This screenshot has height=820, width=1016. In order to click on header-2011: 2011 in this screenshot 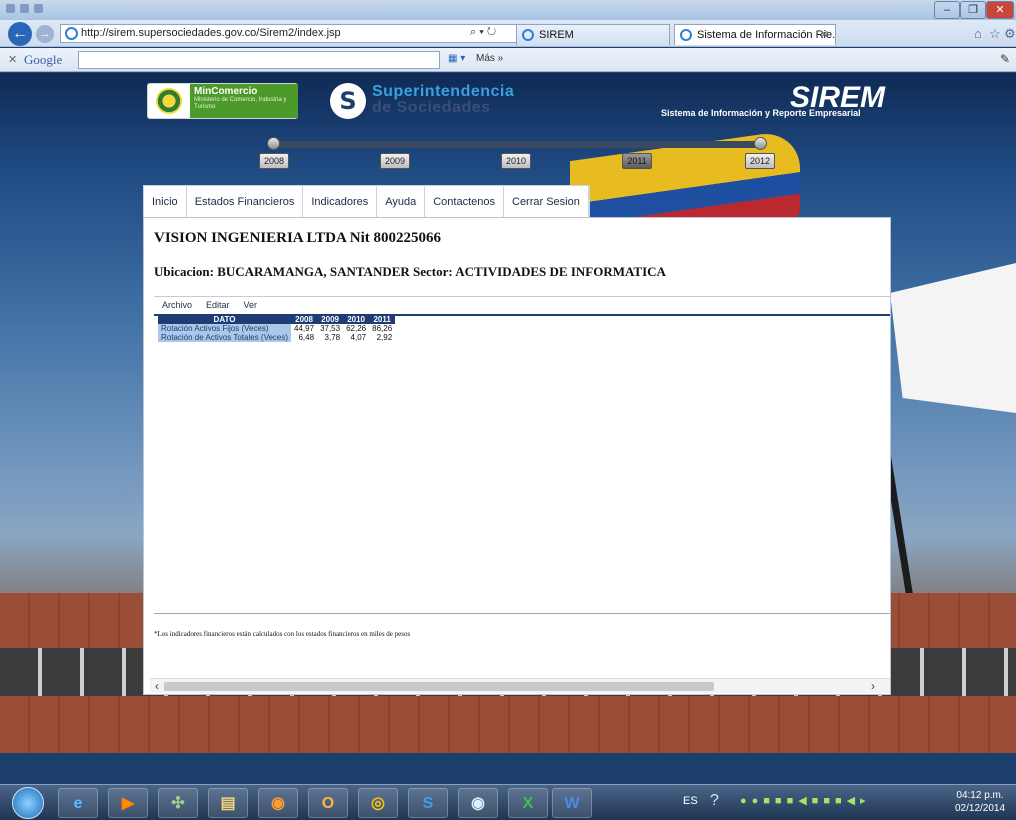, I will do `click(382, 319)`.